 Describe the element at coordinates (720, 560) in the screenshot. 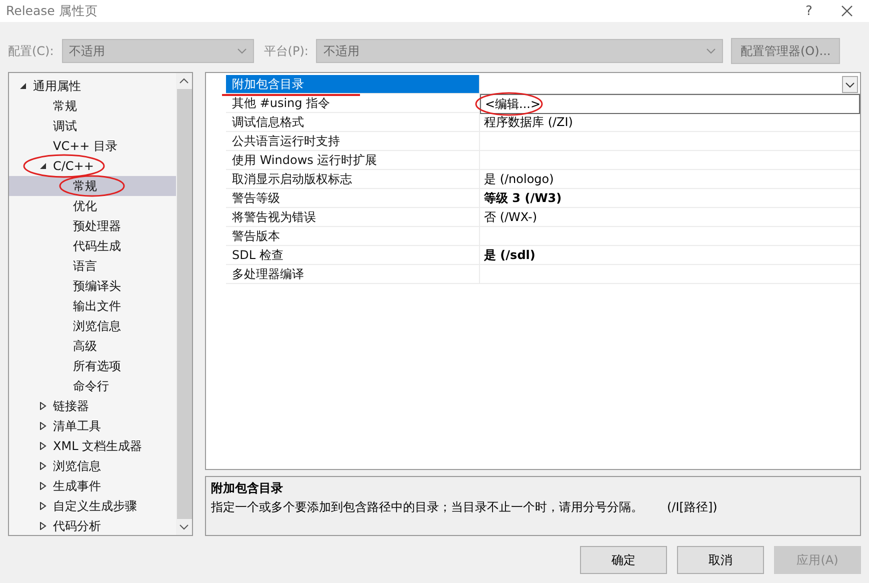

I see `dialog-button: 取消` at that location.